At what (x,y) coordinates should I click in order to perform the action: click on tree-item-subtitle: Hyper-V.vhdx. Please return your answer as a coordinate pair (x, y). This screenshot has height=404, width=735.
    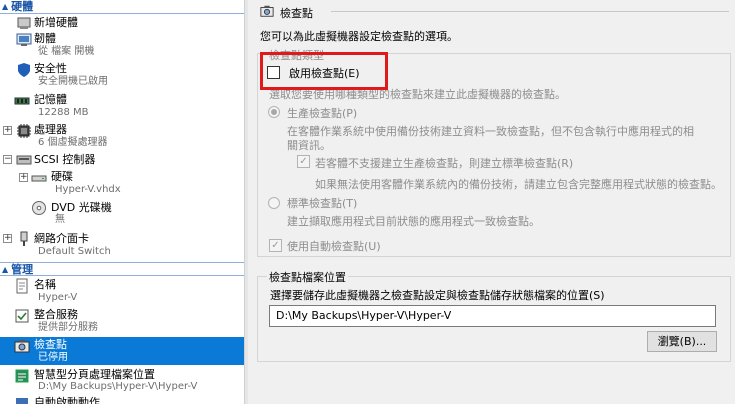
    Looking at the image, I should click on (88, 189).